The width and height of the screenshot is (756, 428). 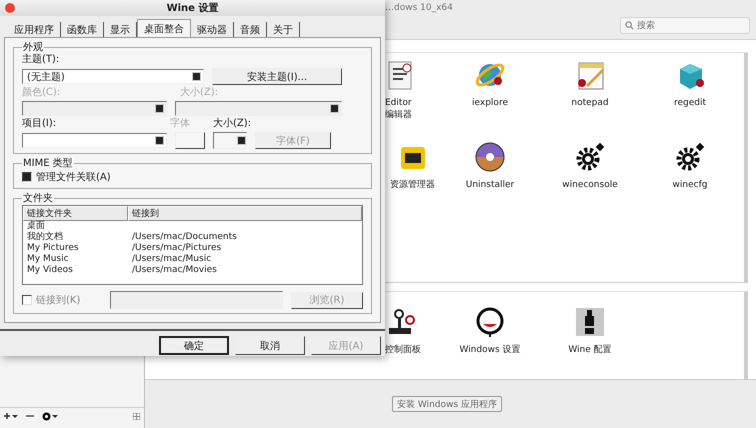 I want to click on app-label: Windows 设置, so click(x=490, y=350).